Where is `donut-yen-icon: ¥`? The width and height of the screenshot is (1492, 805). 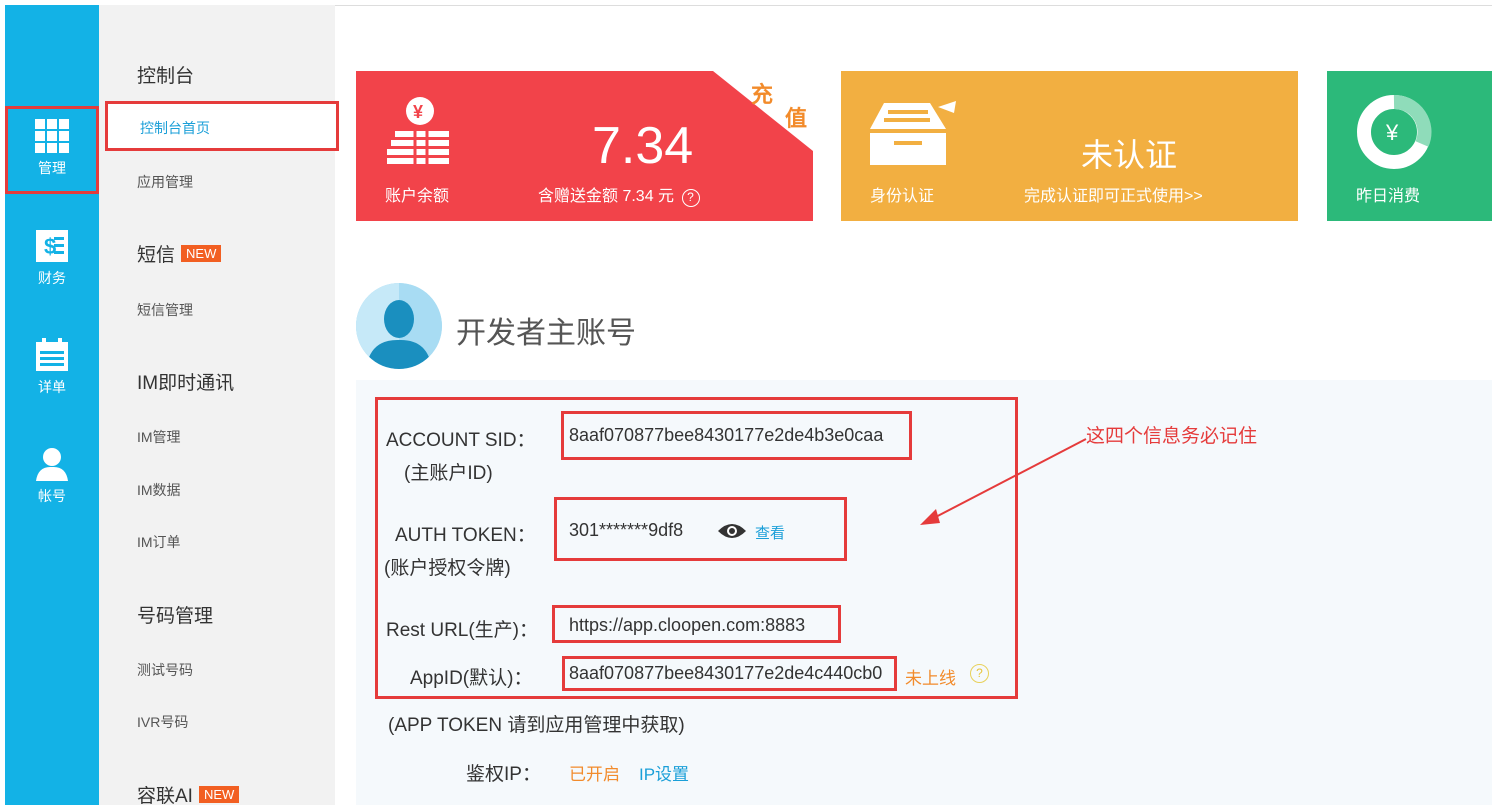
donut-yen-icon: ¥ is located at coordinates (1394, 131).